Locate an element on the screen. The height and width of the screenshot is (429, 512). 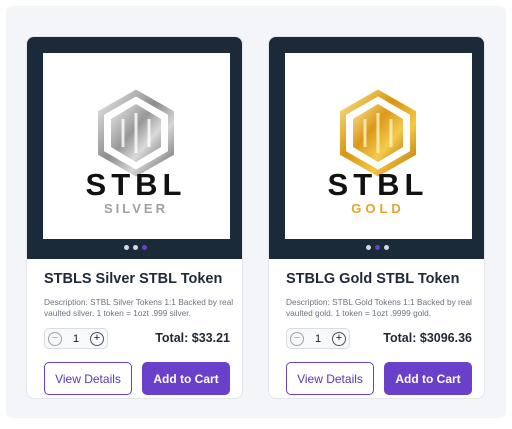
total-price: Total: $33.21 is located at coordinates (192, 338).